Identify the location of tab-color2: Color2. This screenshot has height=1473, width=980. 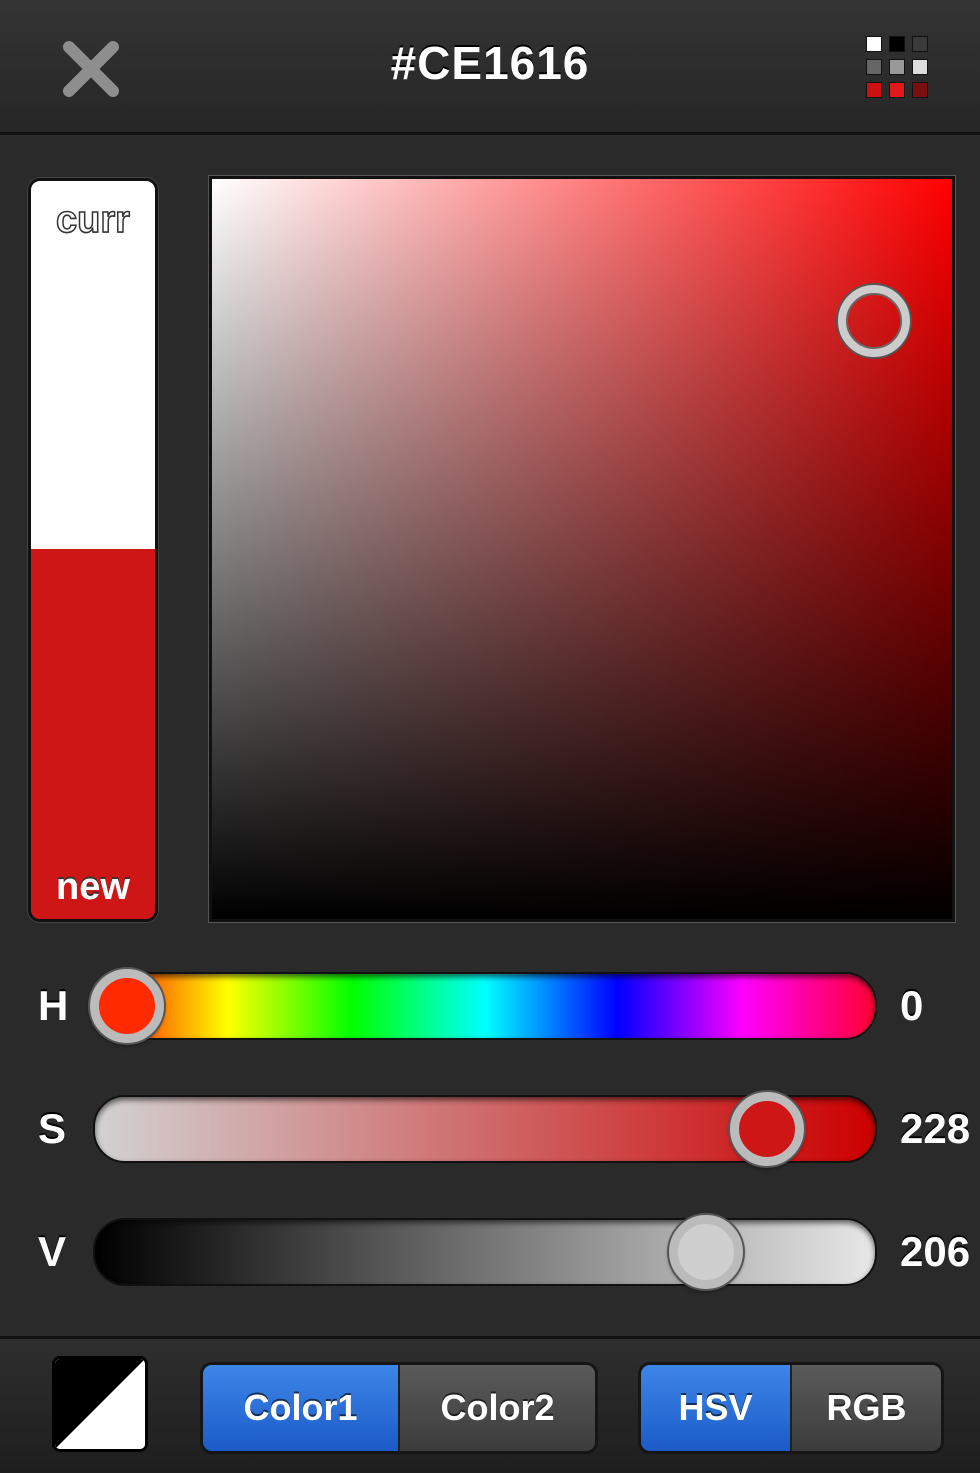
(496, 1408).